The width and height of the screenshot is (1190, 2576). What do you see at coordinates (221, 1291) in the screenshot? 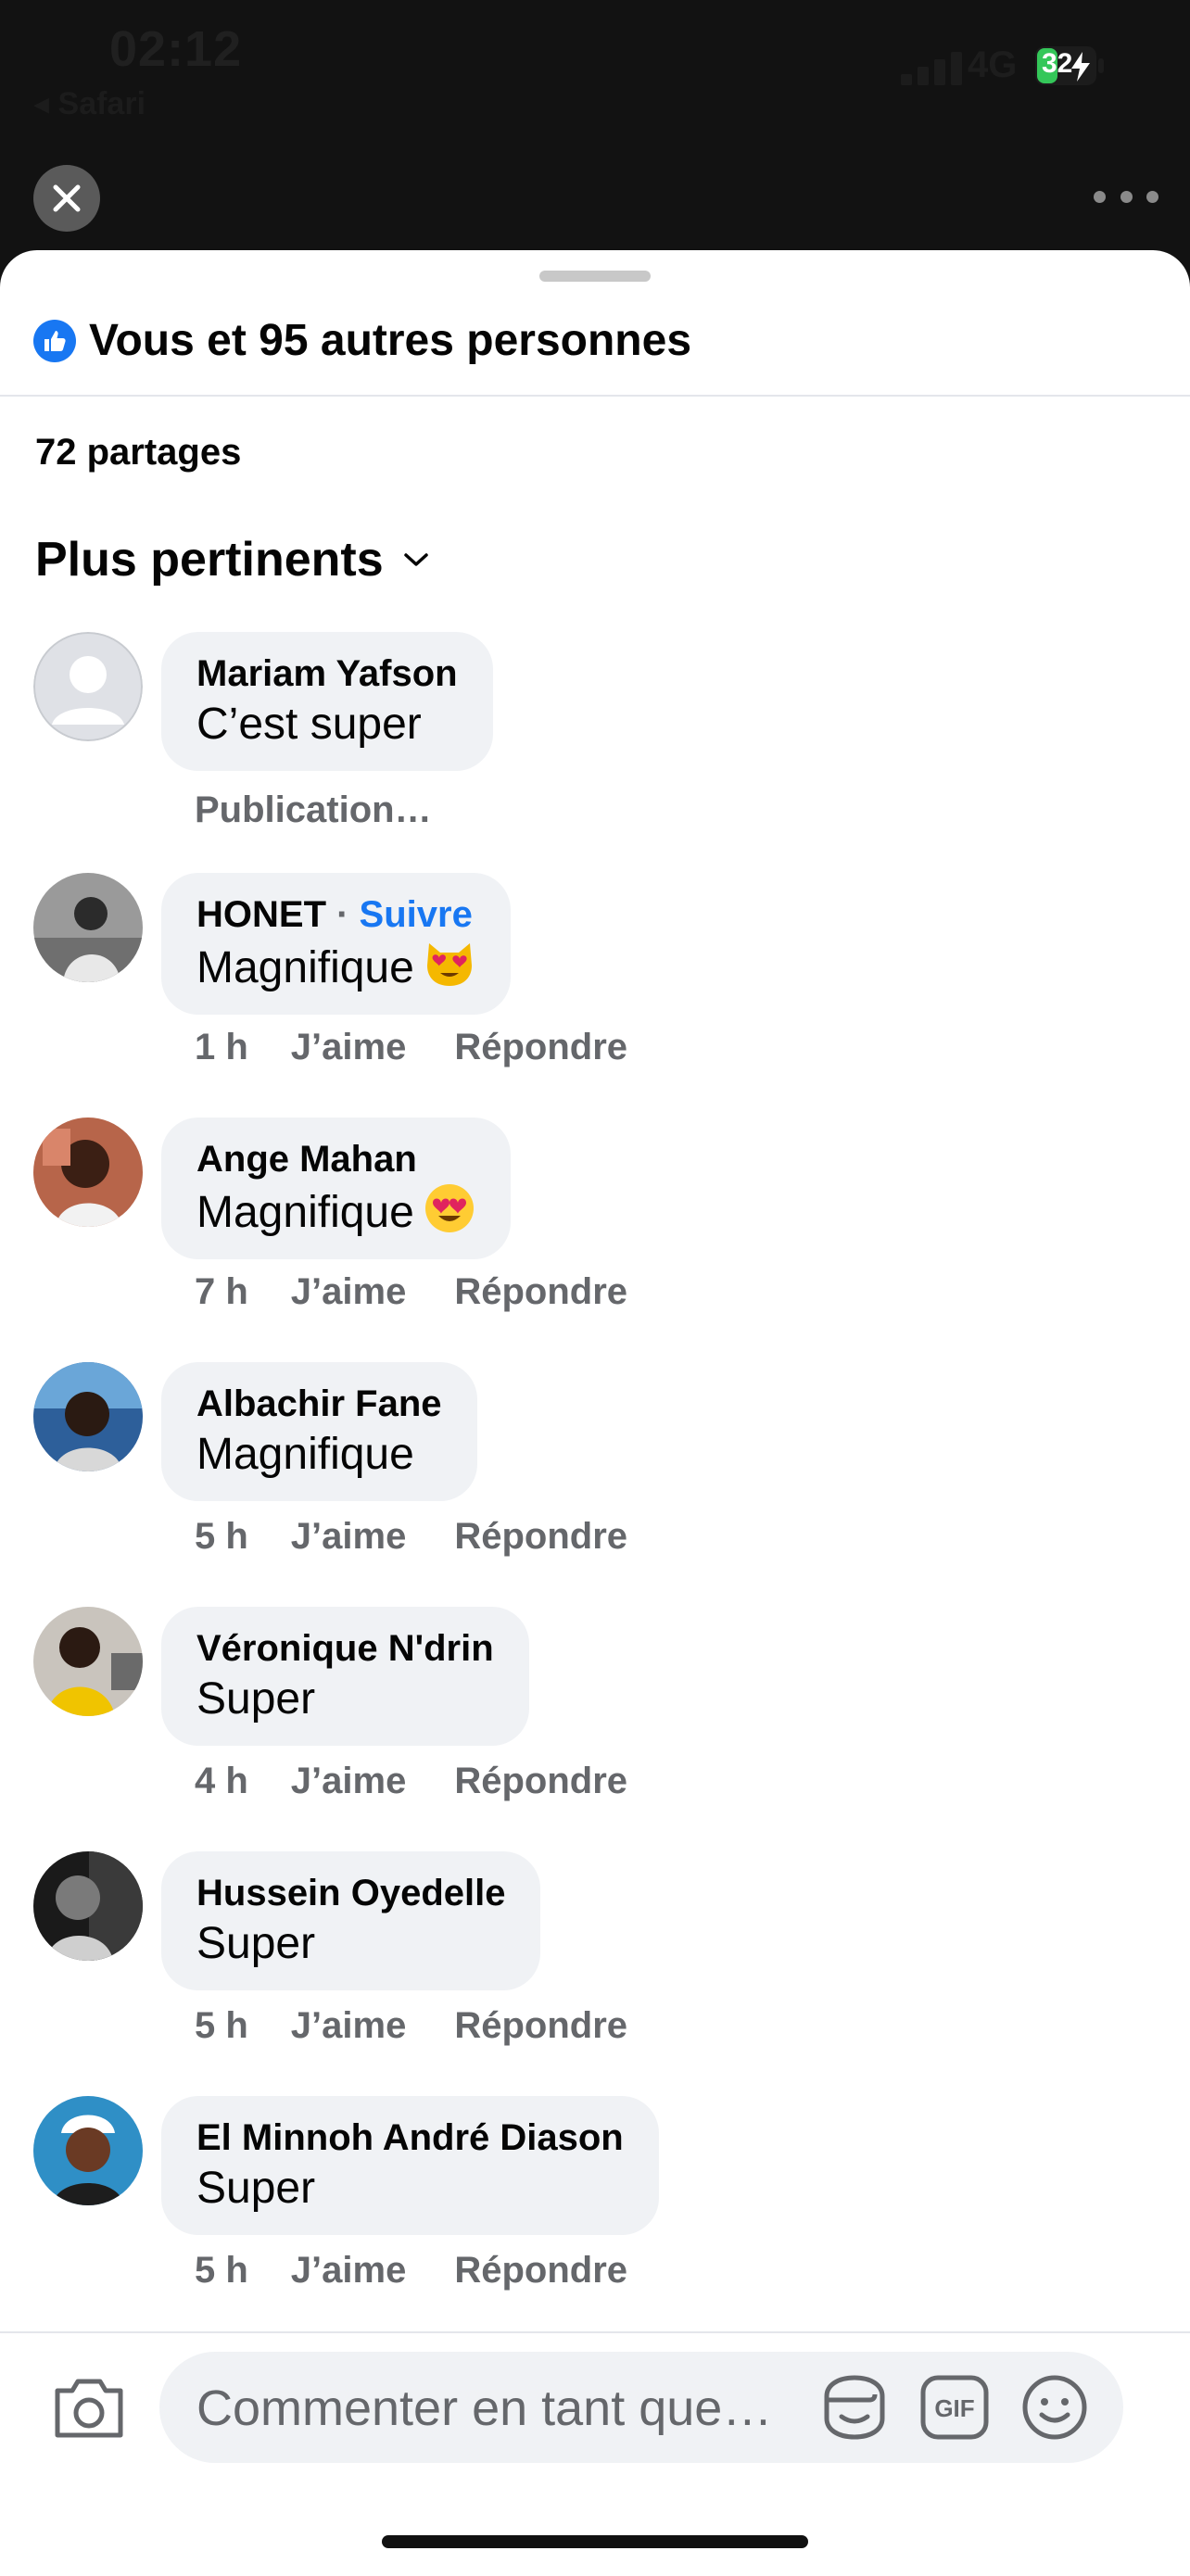
I see `comment-time: 7 h` at bounding box center [221, 1291].